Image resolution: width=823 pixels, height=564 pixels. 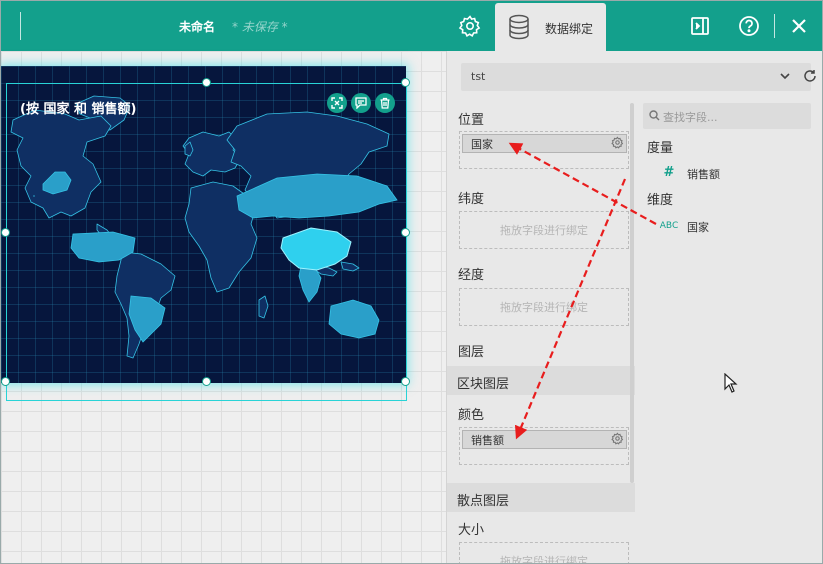 I want to click on resize-handle-bottom-right, so click(x=405, y=381).